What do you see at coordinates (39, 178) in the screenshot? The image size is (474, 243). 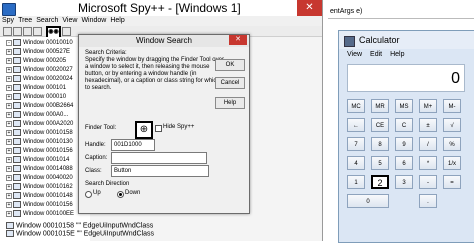 I see `tree-row: + Window 00040020` at bounding box center [39, 178].